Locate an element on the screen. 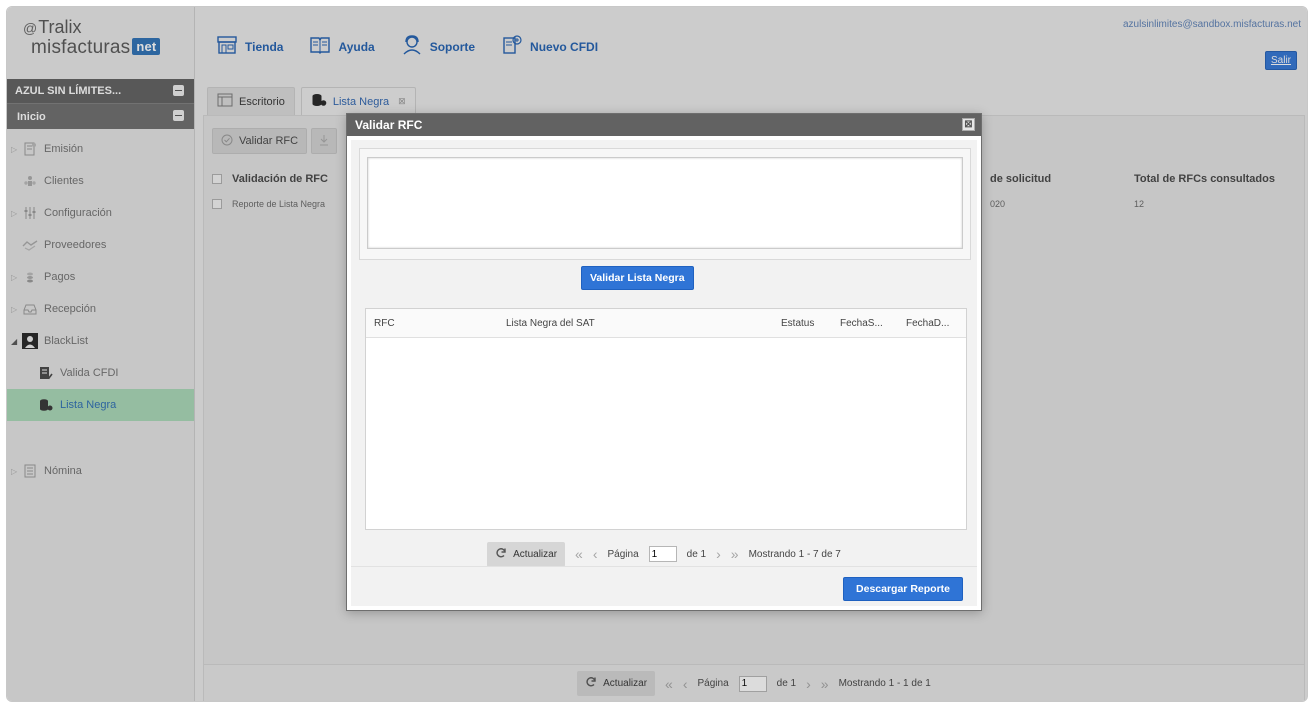 Image resolution: width=1314 pixels, height=704 pixels. refresh-button: Actualizar is located at coordinates (526, 554).